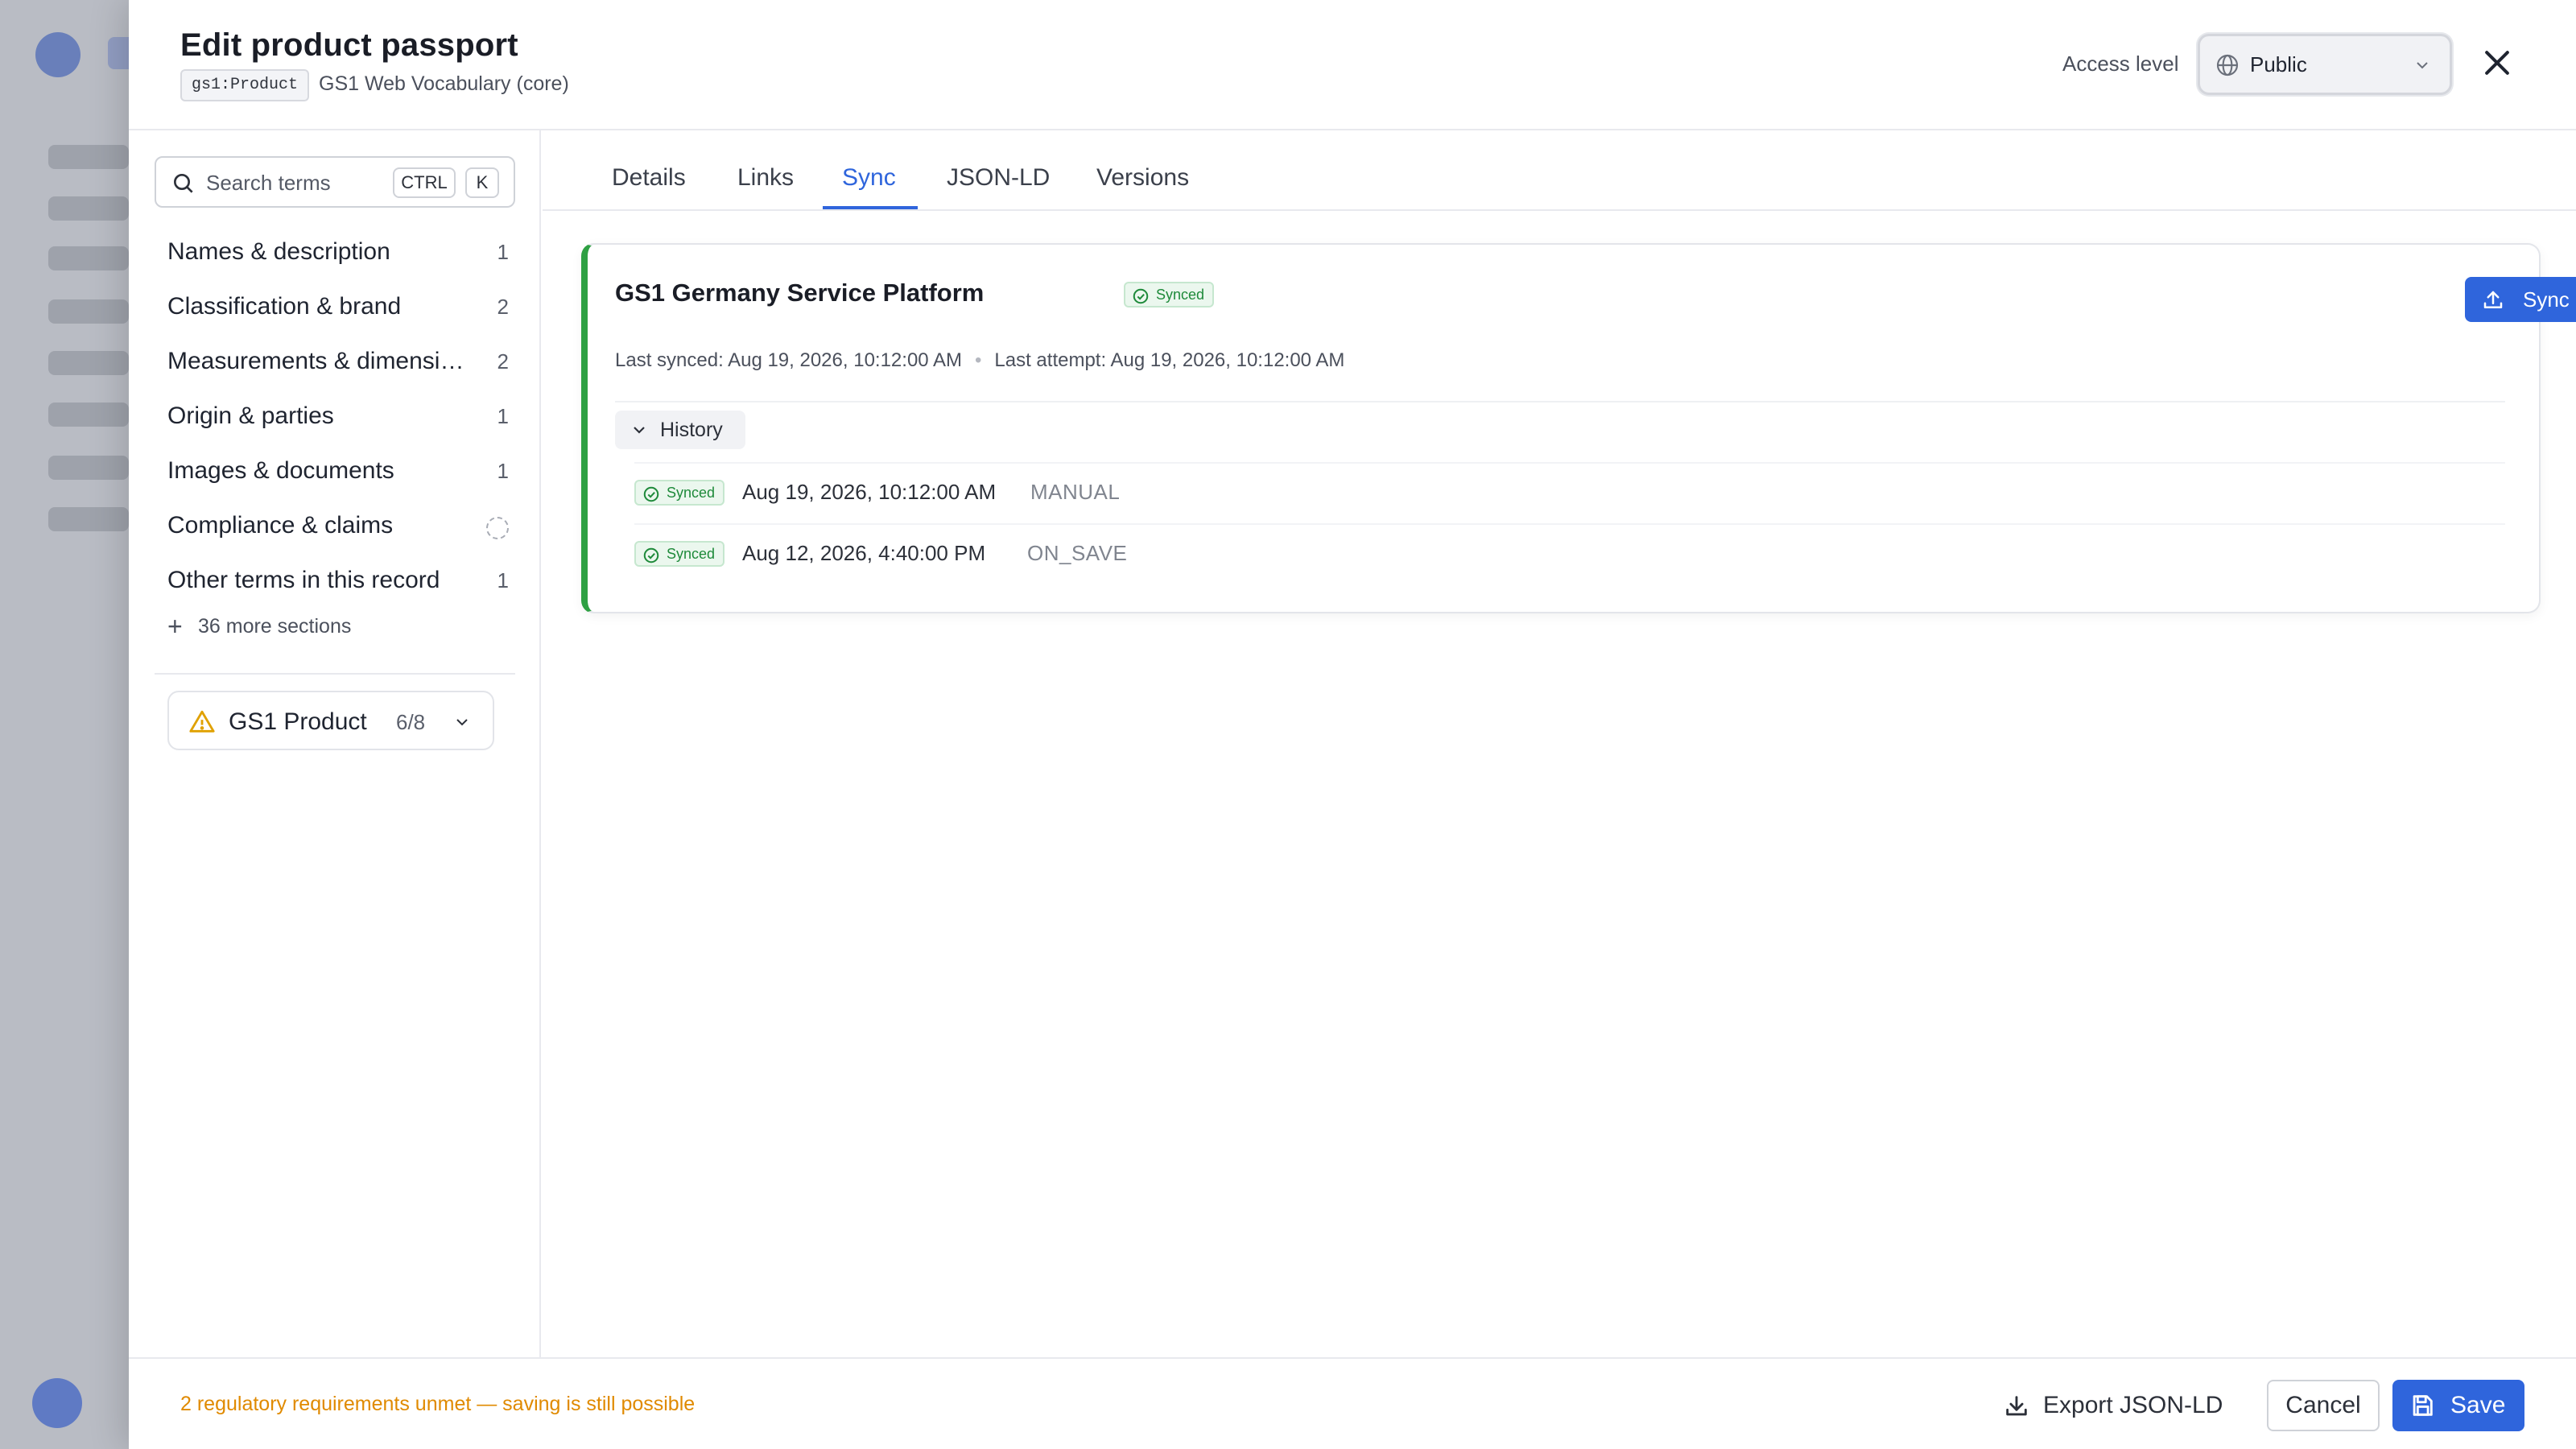 The width and height of the screenshot is (2576, 1449). Describe the element at coordinates (1075, 492) in the screenshot. I see `history-trigger: MANUAL` at that location.